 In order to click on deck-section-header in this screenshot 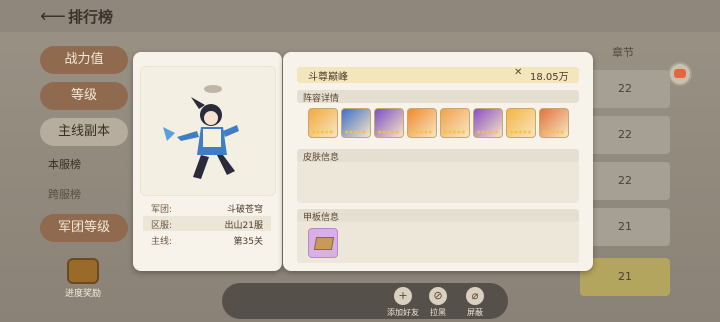, I will do `click(438, 215)`.